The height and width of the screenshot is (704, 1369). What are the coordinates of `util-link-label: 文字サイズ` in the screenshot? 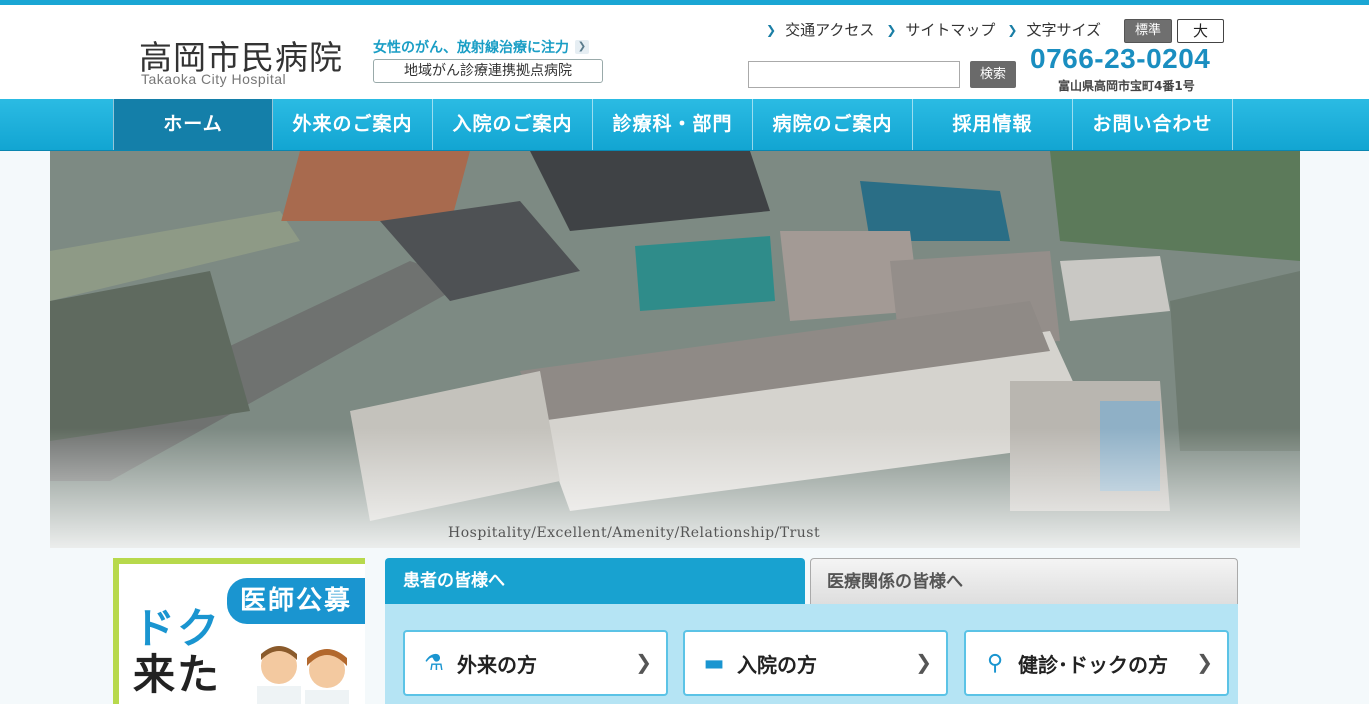 It's located at (1064, 30).